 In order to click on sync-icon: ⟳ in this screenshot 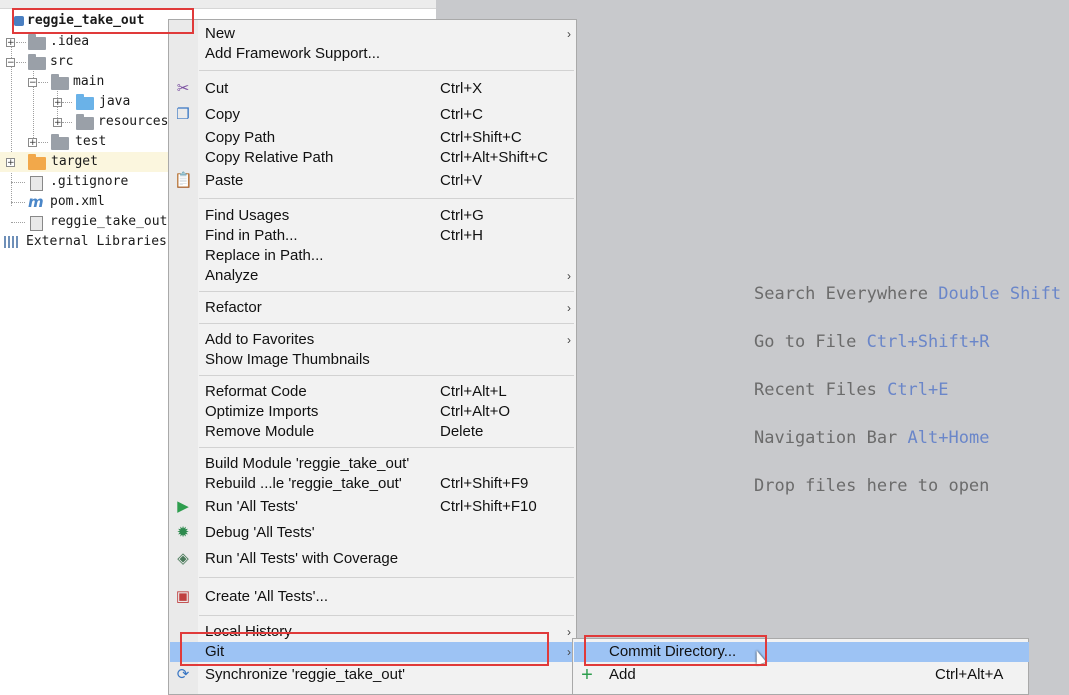, I will do `click(183, 674)`.